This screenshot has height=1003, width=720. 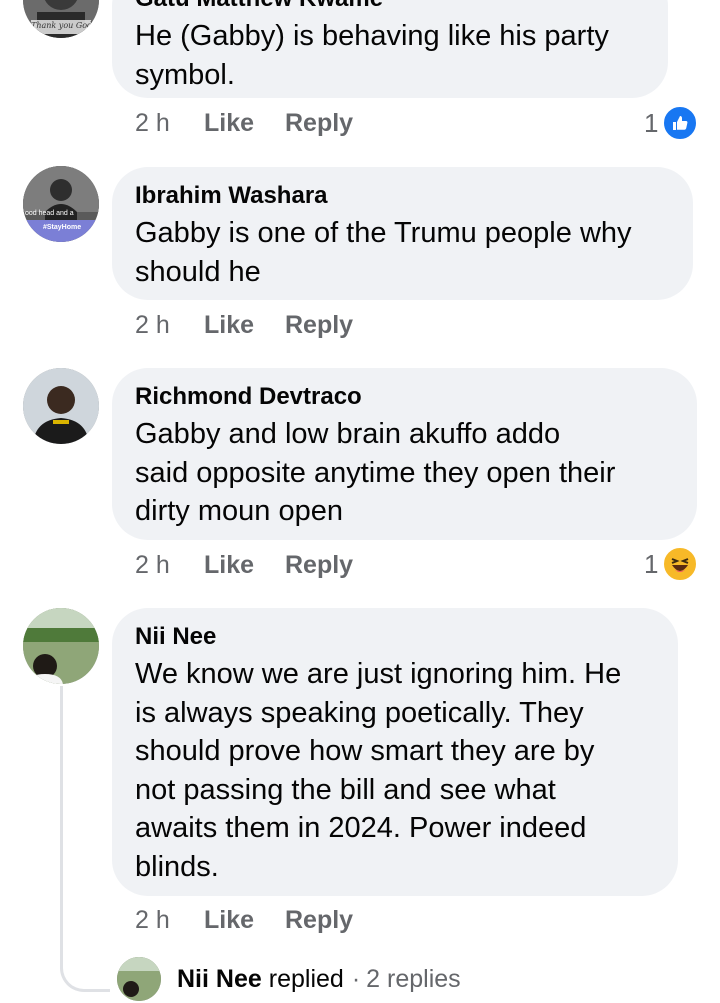 What do you see at coordinates (62, 227) in the screenshot?
I see `avatar-badge: #StayHome` at bounding box center [62, 227].